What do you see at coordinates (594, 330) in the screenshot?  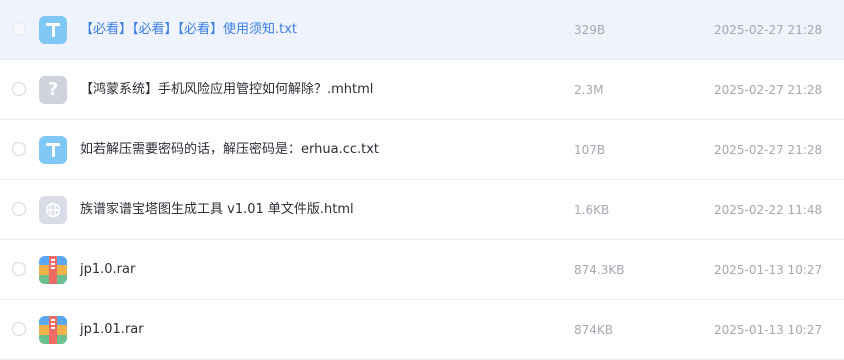 I see `file-size: 874KB` at bounding box center [594, 330].